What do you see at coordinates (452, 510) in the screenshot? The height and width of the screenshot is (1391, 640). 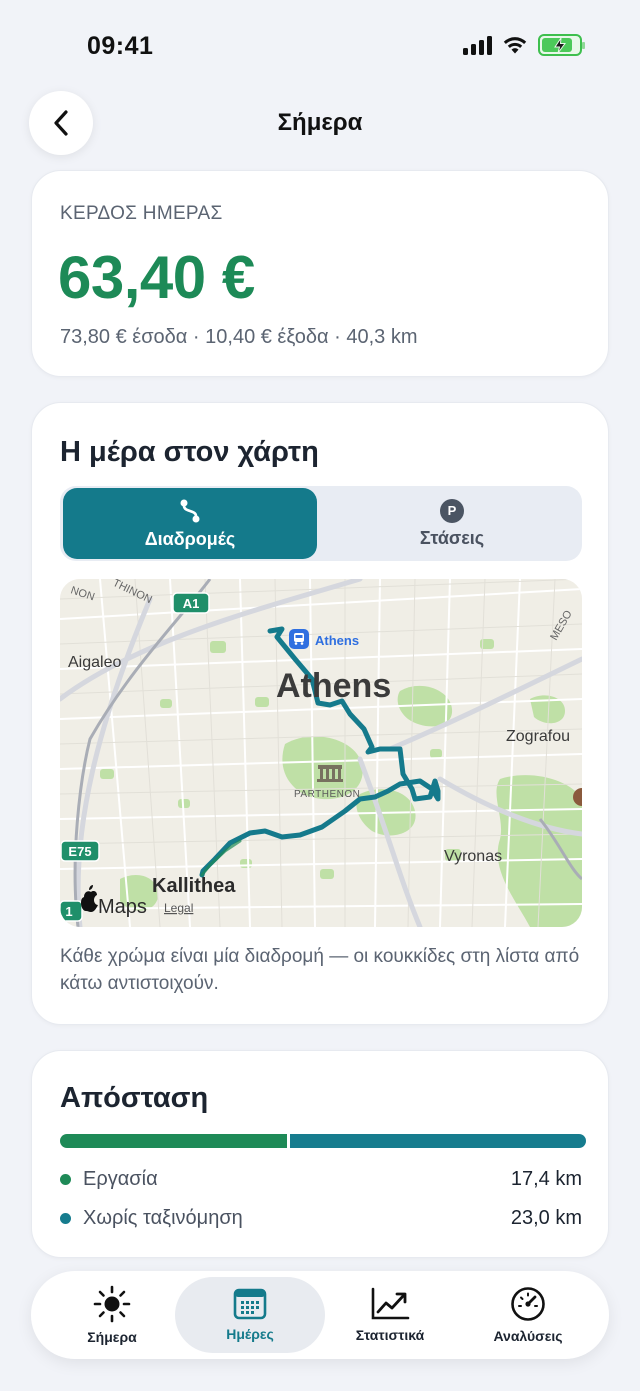 I see `parking-icon: P` at bounding box center [452, 510].